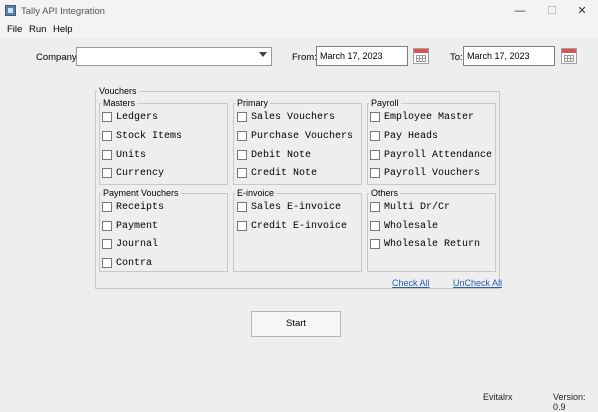  What do you see at coordinates (432, 244) in the screenshot?
I see `checkbox-label: Wholesale Return` at bounding box center [432, 244].